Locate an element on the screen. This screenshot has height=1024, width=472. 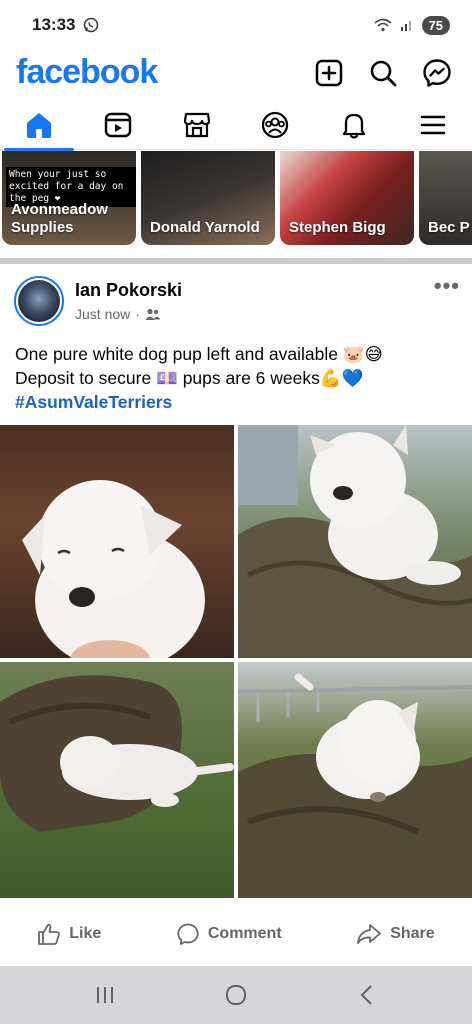
story-name: Stephen Bigg is located at coordinates (337, 228).